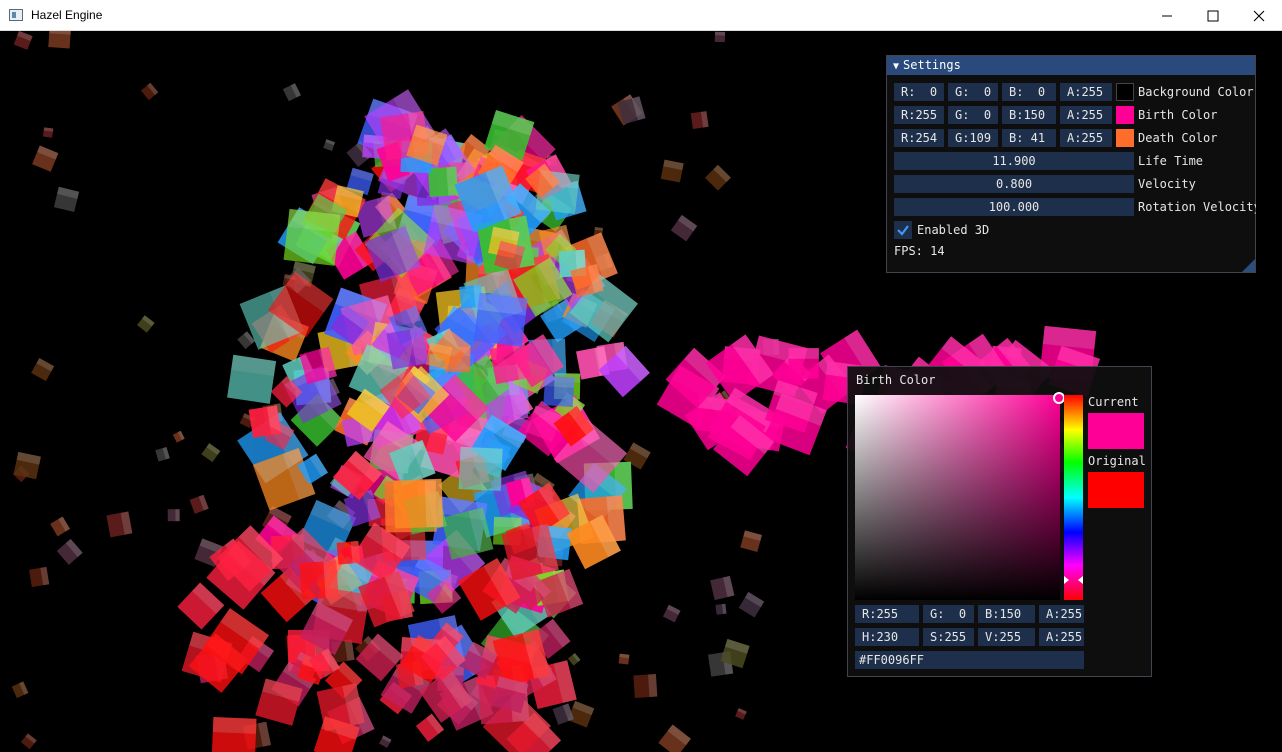 This screenshot has height=752, width=1282. Describe the element at coordinates (887, 637) in the screenshot. I see `picker-h-field: H:230` at that location.